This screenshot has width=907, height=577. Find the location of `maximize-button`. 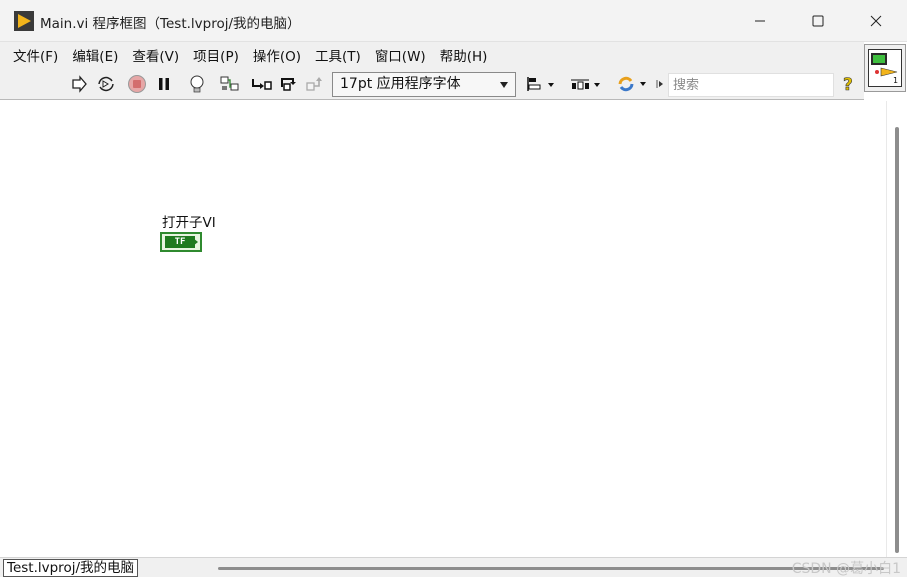

maximize-button is located at coordinates (818, 21).